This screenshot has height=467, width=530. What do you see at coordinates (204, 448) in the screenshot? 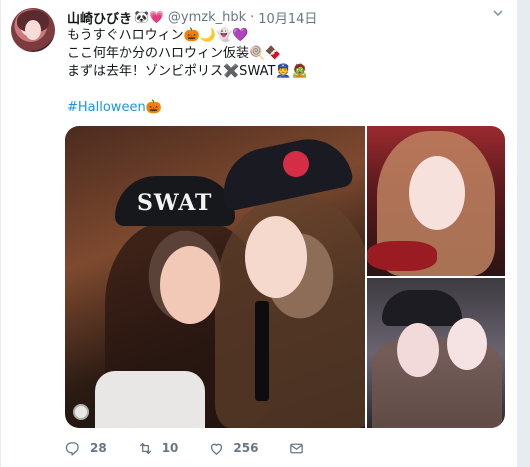
I see `tweet-actions: 28 10 256` at bounding box center [204, 448].